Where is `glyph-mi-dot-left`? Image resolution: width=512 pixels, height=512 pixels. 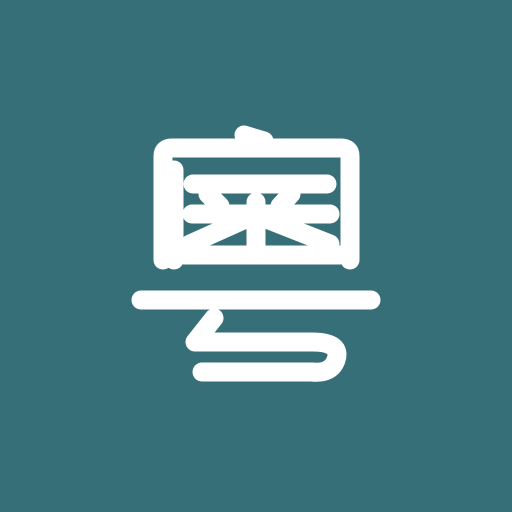 glyph-mi-dot-left is located at coordinates (214, 200).